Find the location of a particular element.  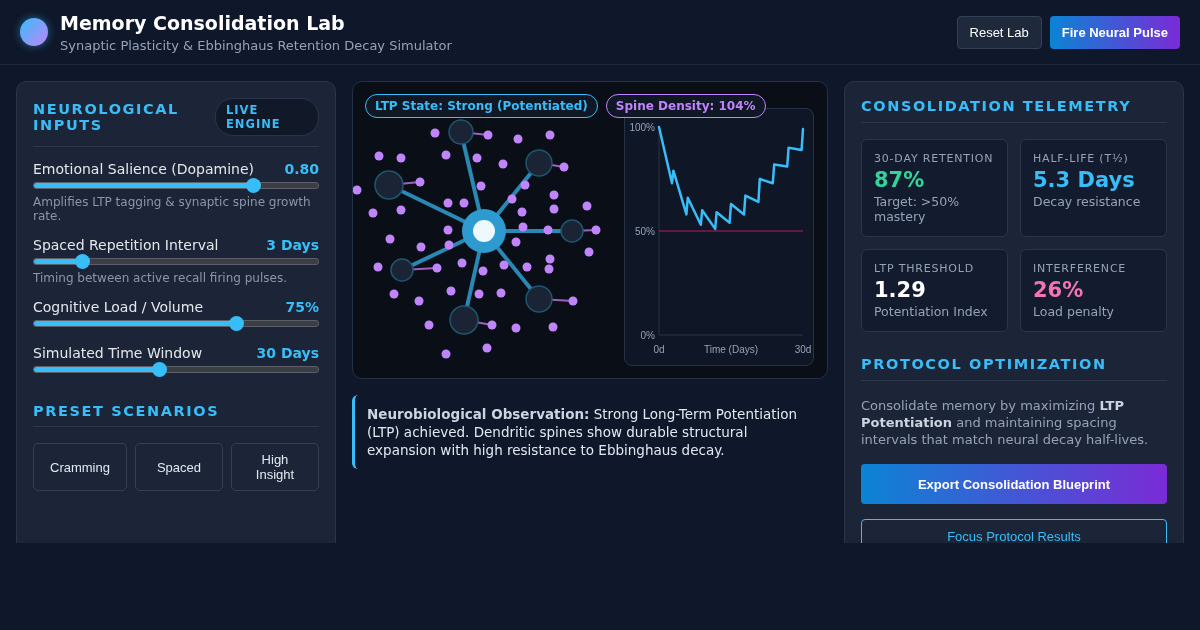

app-subtitle: Synaptic Plasticity & Ebbinghaus Retention Decay Simulator is located at coordinates (256, 45).